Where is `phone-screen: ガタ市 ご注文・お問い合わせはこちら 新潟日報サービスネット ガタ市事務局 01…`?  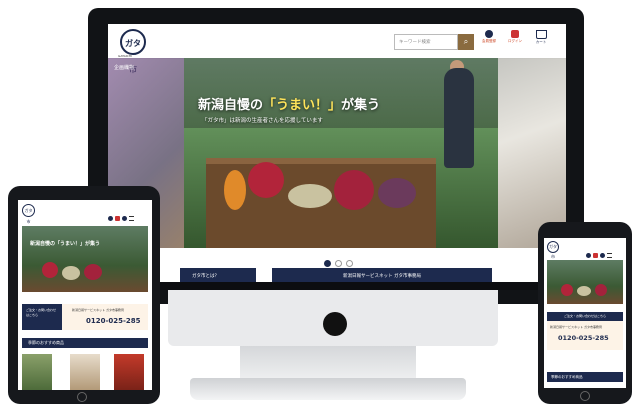
phone-screen: ガタ市 ご注文・お問い合わせはこちら 新潟日報サービスネット ガタ市事務局 01… is located at coordinates (585, 313).